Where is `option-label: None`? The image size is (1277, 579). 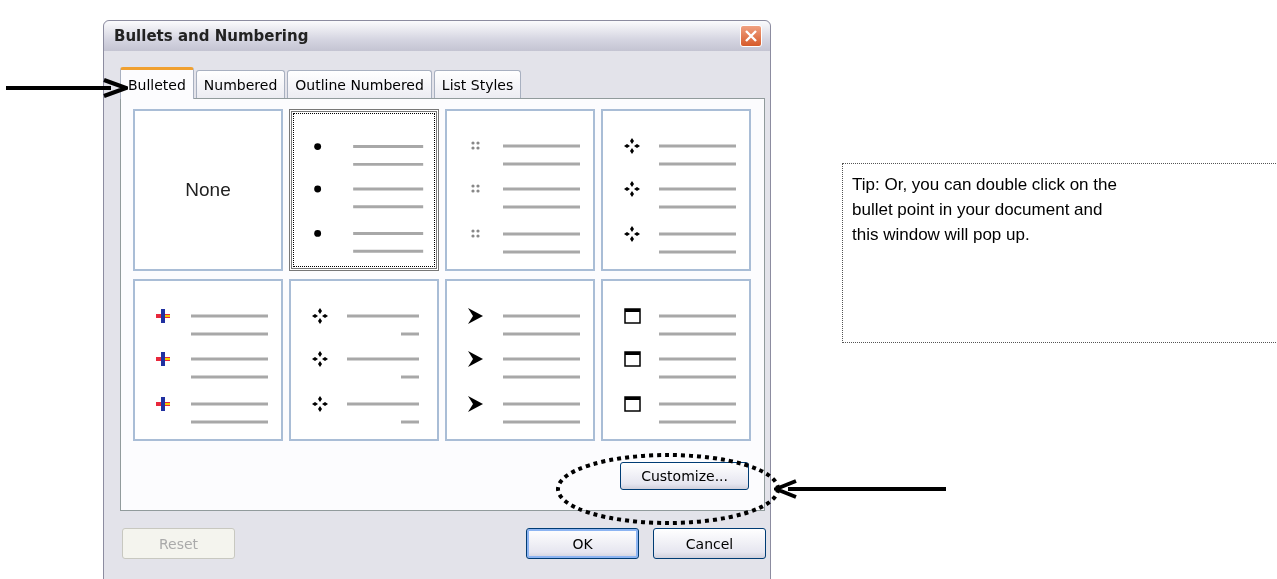 option-label: None is located at coordinates (208, 190).